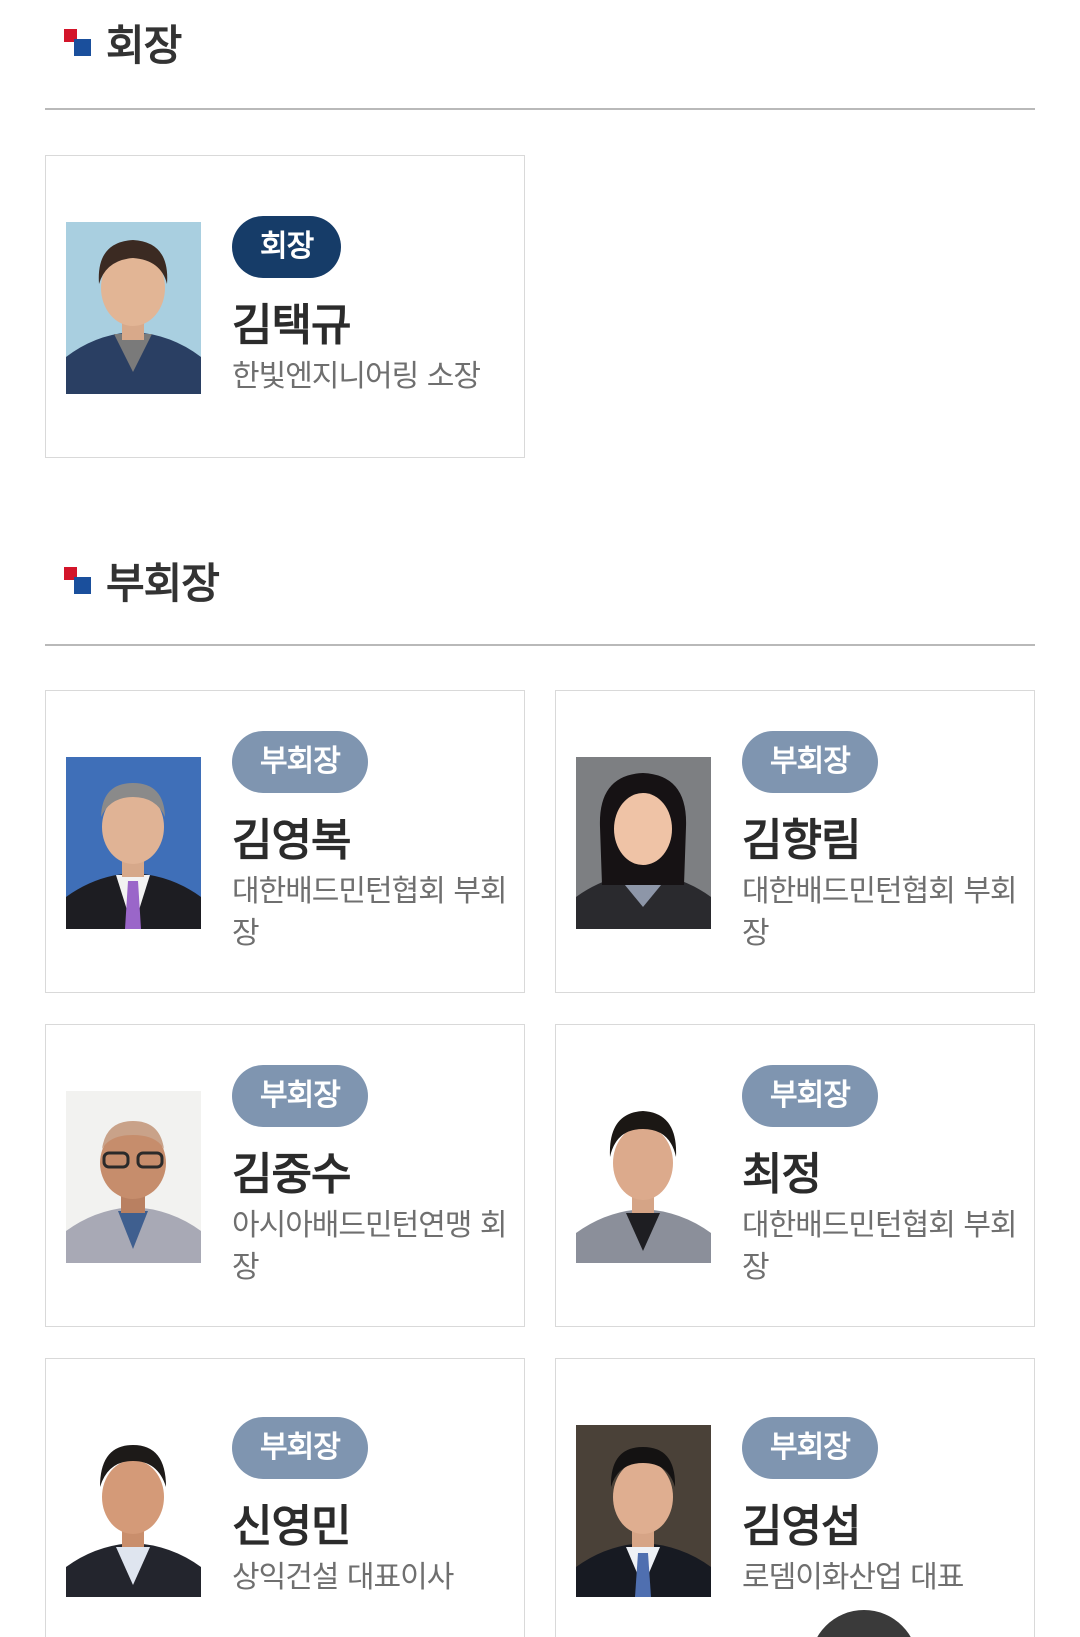 The width and height of the screenshot is (1080, 1637). Describe the element at coordinates (291, 840) in the screenshot. I see `member-name: 김영복` at that location.